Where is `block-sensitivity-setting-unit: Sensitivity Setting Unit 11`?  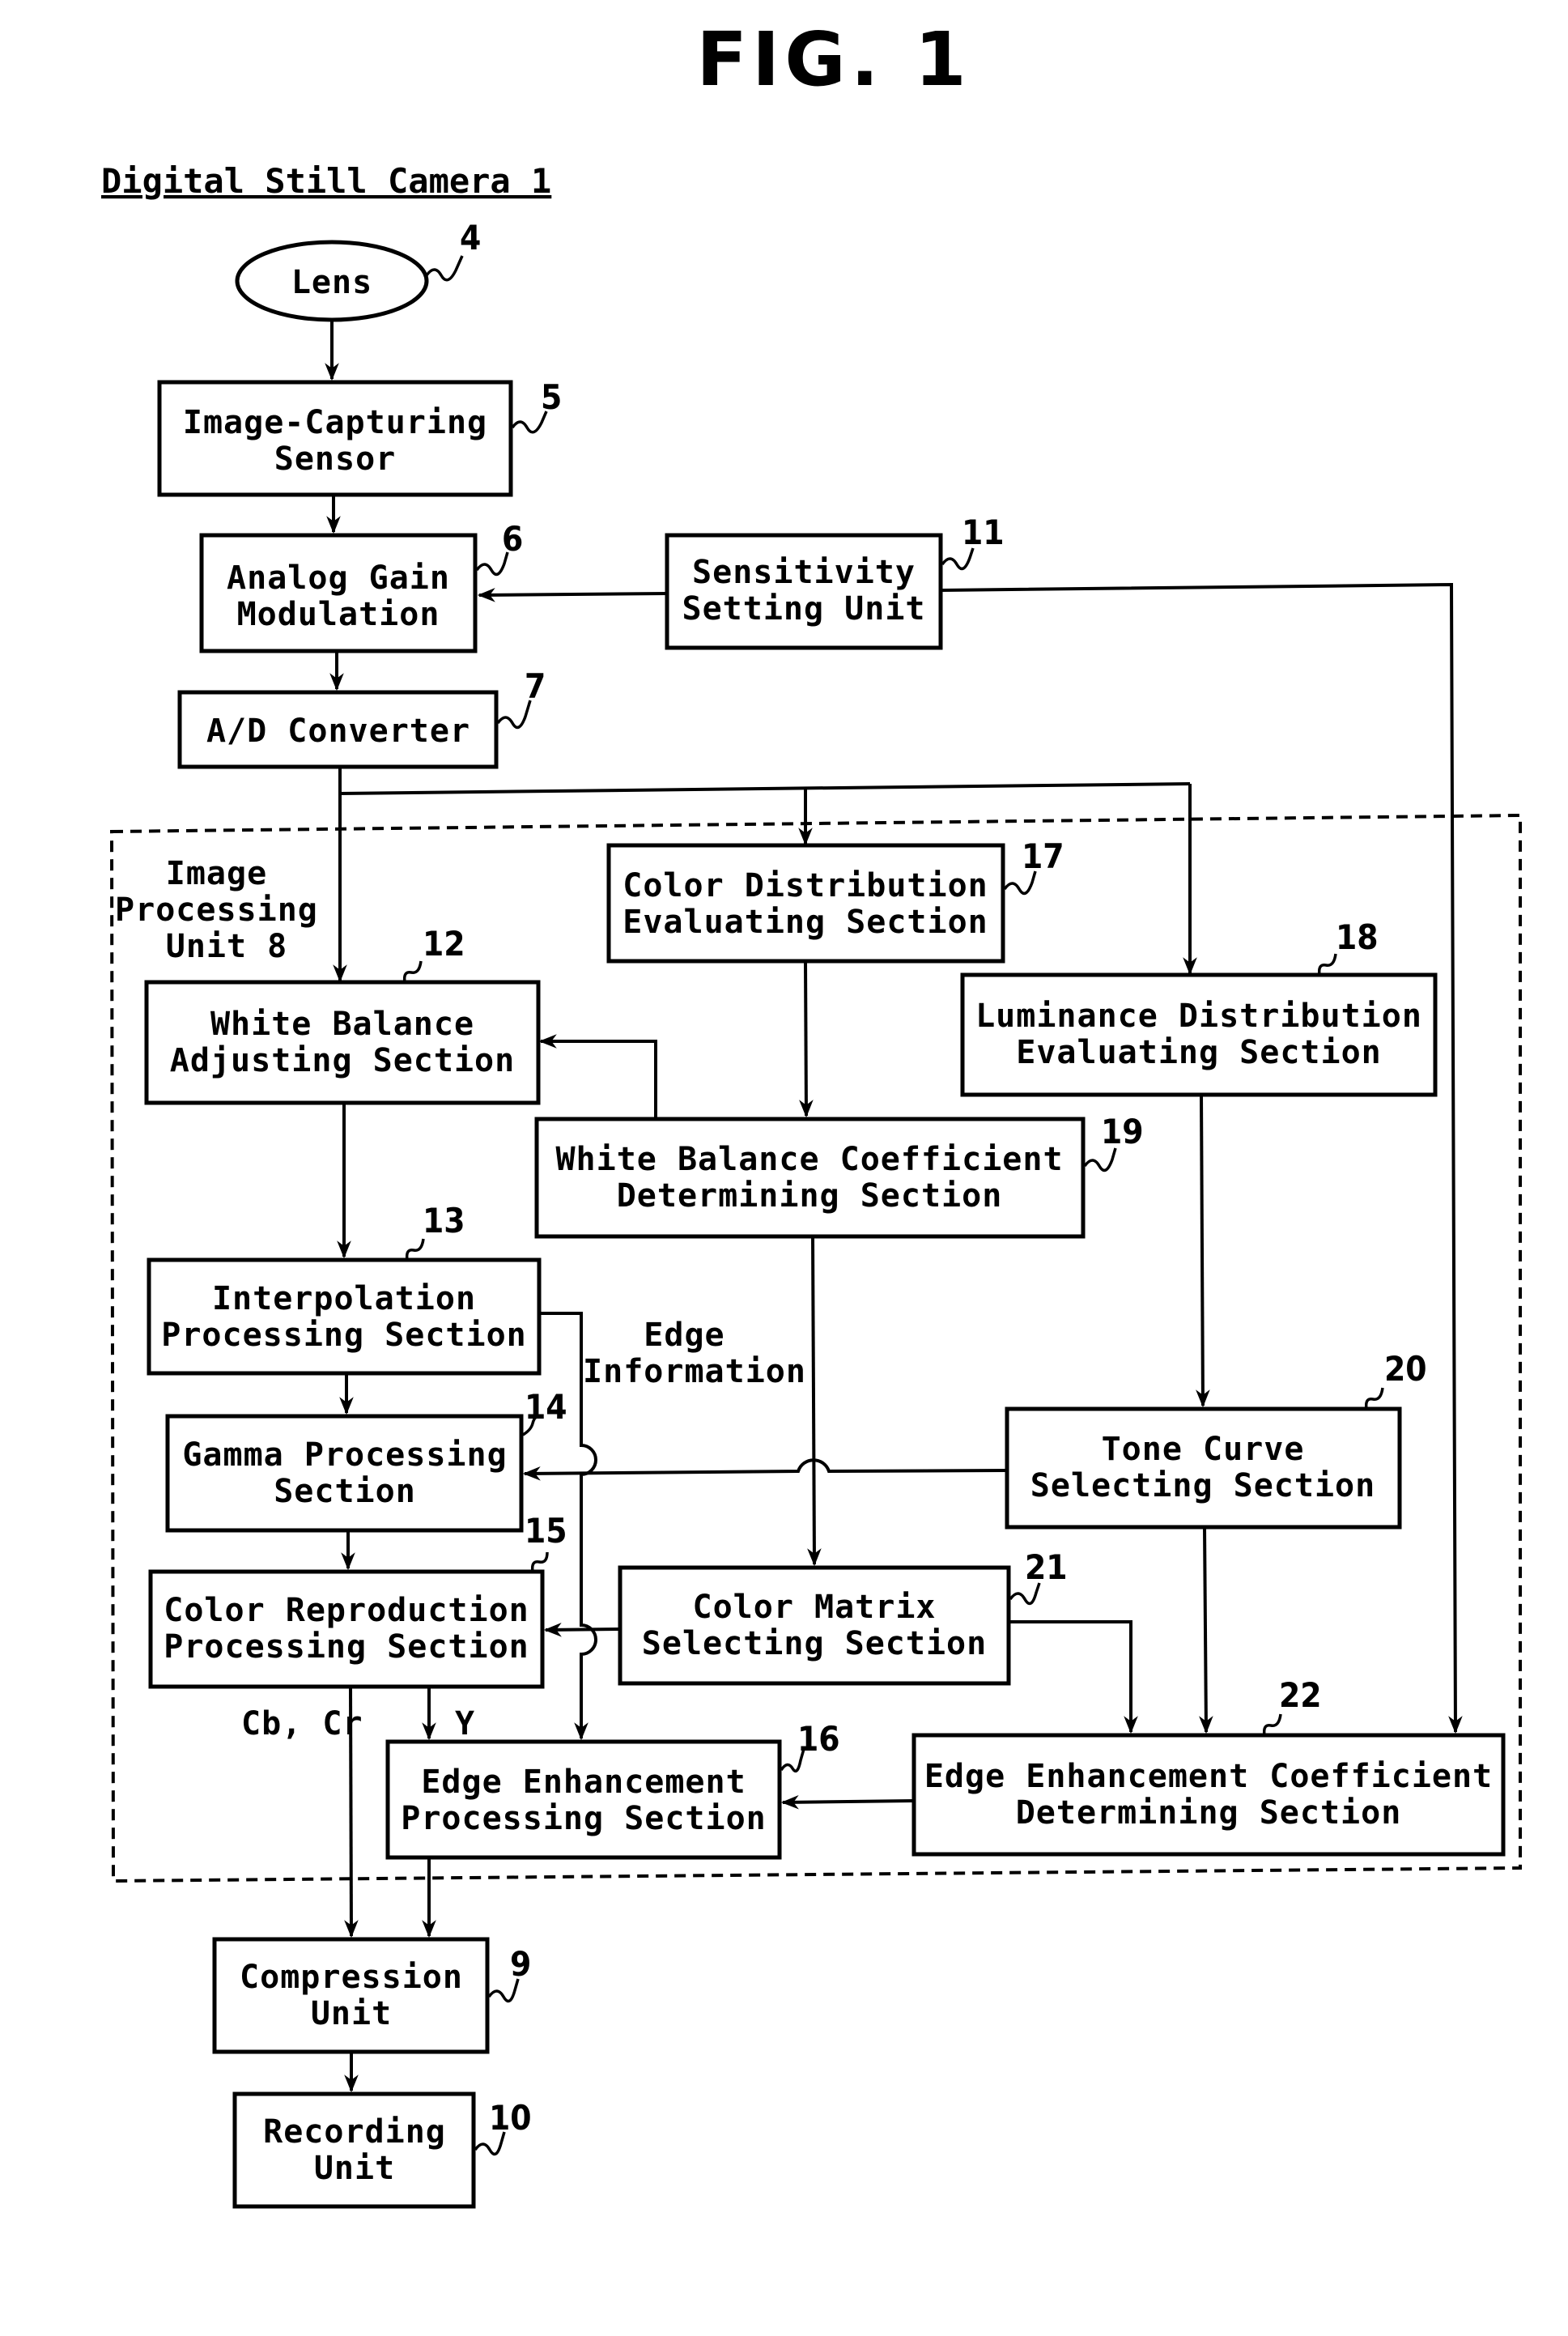
block-sensitivity-setting-unit: Sensitivity Setting Unit 11 is located at coordinates (835, 581).